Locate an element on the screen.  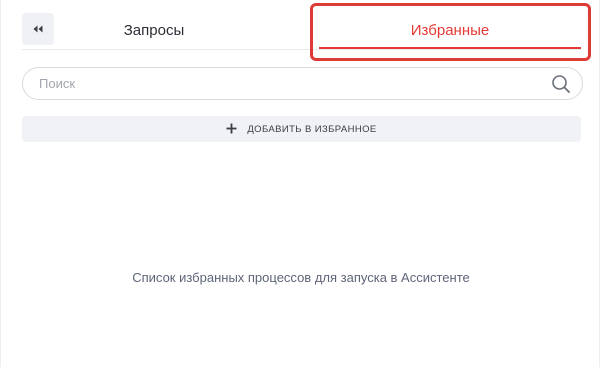
add-to-favorites-button: ДОБАВИТЬ В ИЗБРАННОЕ is located at coordinates (301, 129).